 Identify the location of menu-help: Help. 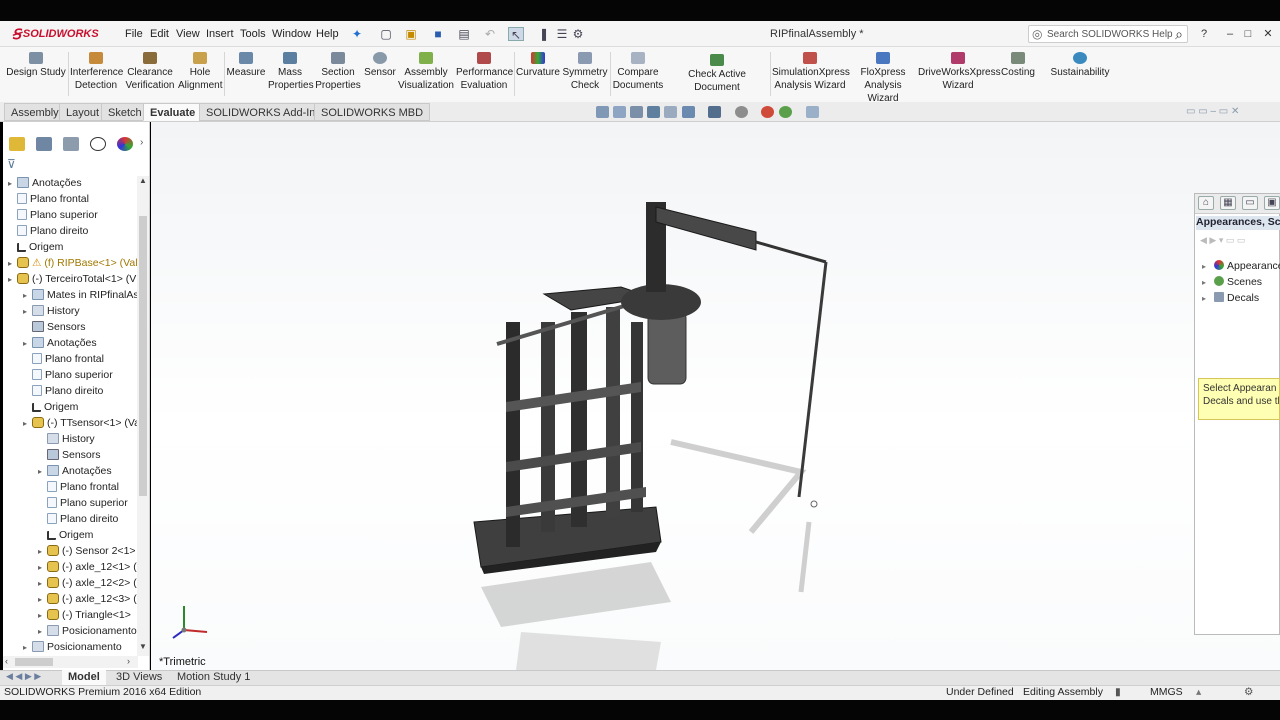
(327, 34).